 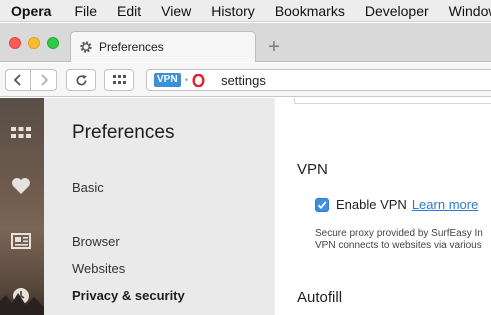 I want to click on vpn-description-line-1: Secure proxy provided by SurfEasy In, so click(x=399, y=233).